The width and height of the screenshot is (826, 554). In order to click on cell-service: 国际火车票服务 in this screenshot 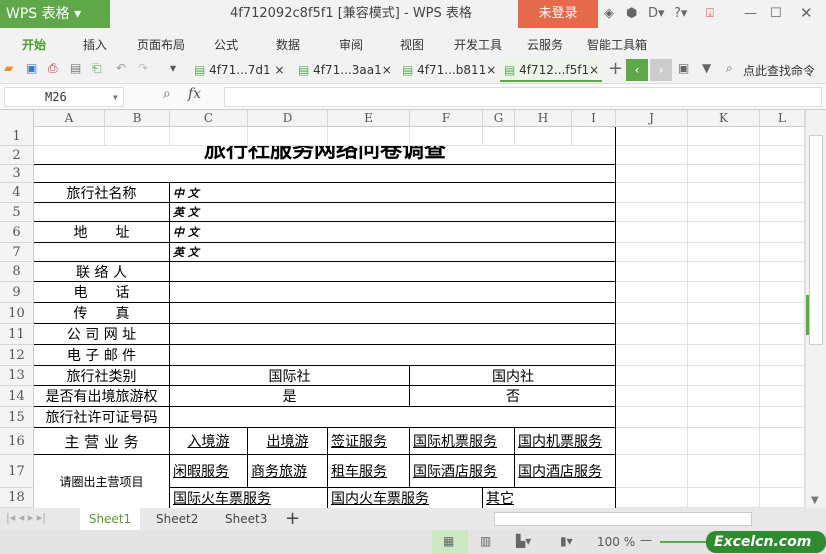, I will do `click(249, 498)`.